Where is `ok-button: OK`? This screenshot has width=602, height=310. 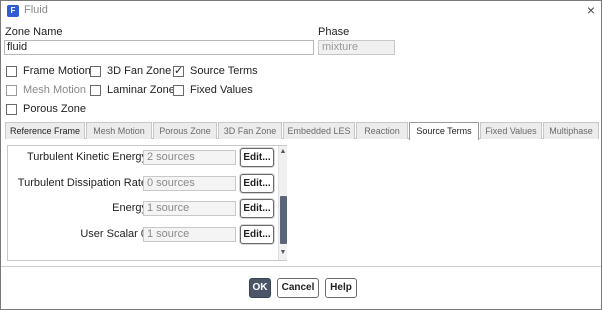
ok-button: OK is located at coordinates (260, 288).